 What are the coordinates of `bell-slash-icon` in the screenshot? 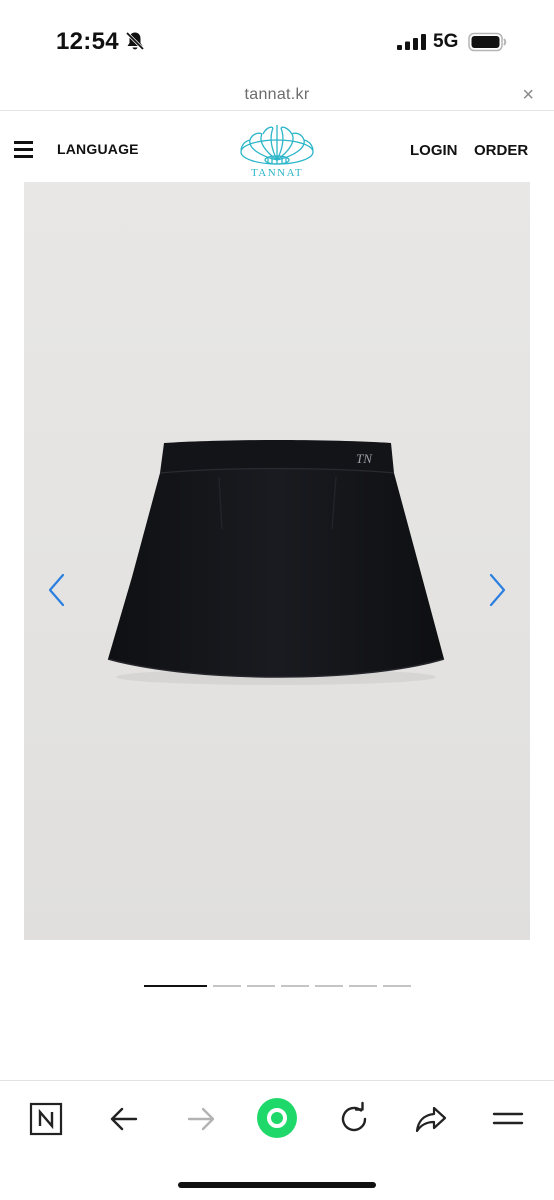 It's located at (135, 41).